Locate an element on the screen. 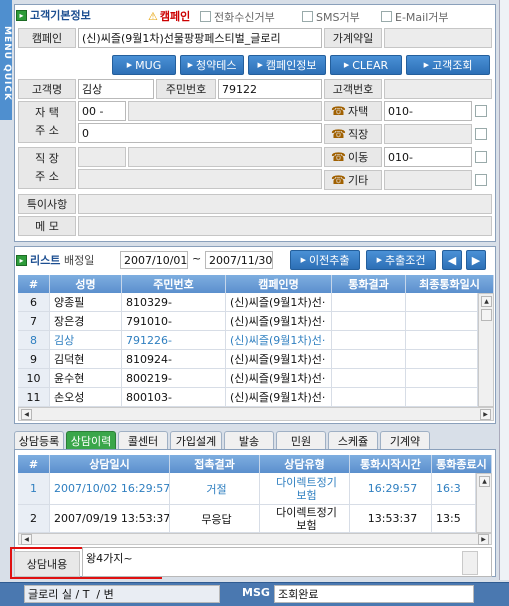  date-to-field: 2007/11/30 is located at coordinates (239, 260).